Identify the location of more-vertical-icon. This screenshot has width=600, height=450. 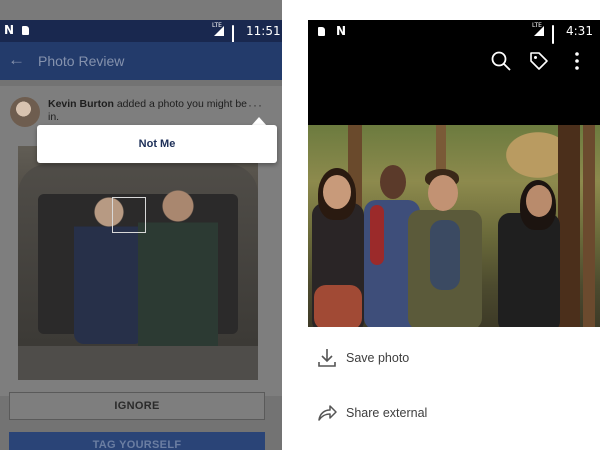
(577, 61).